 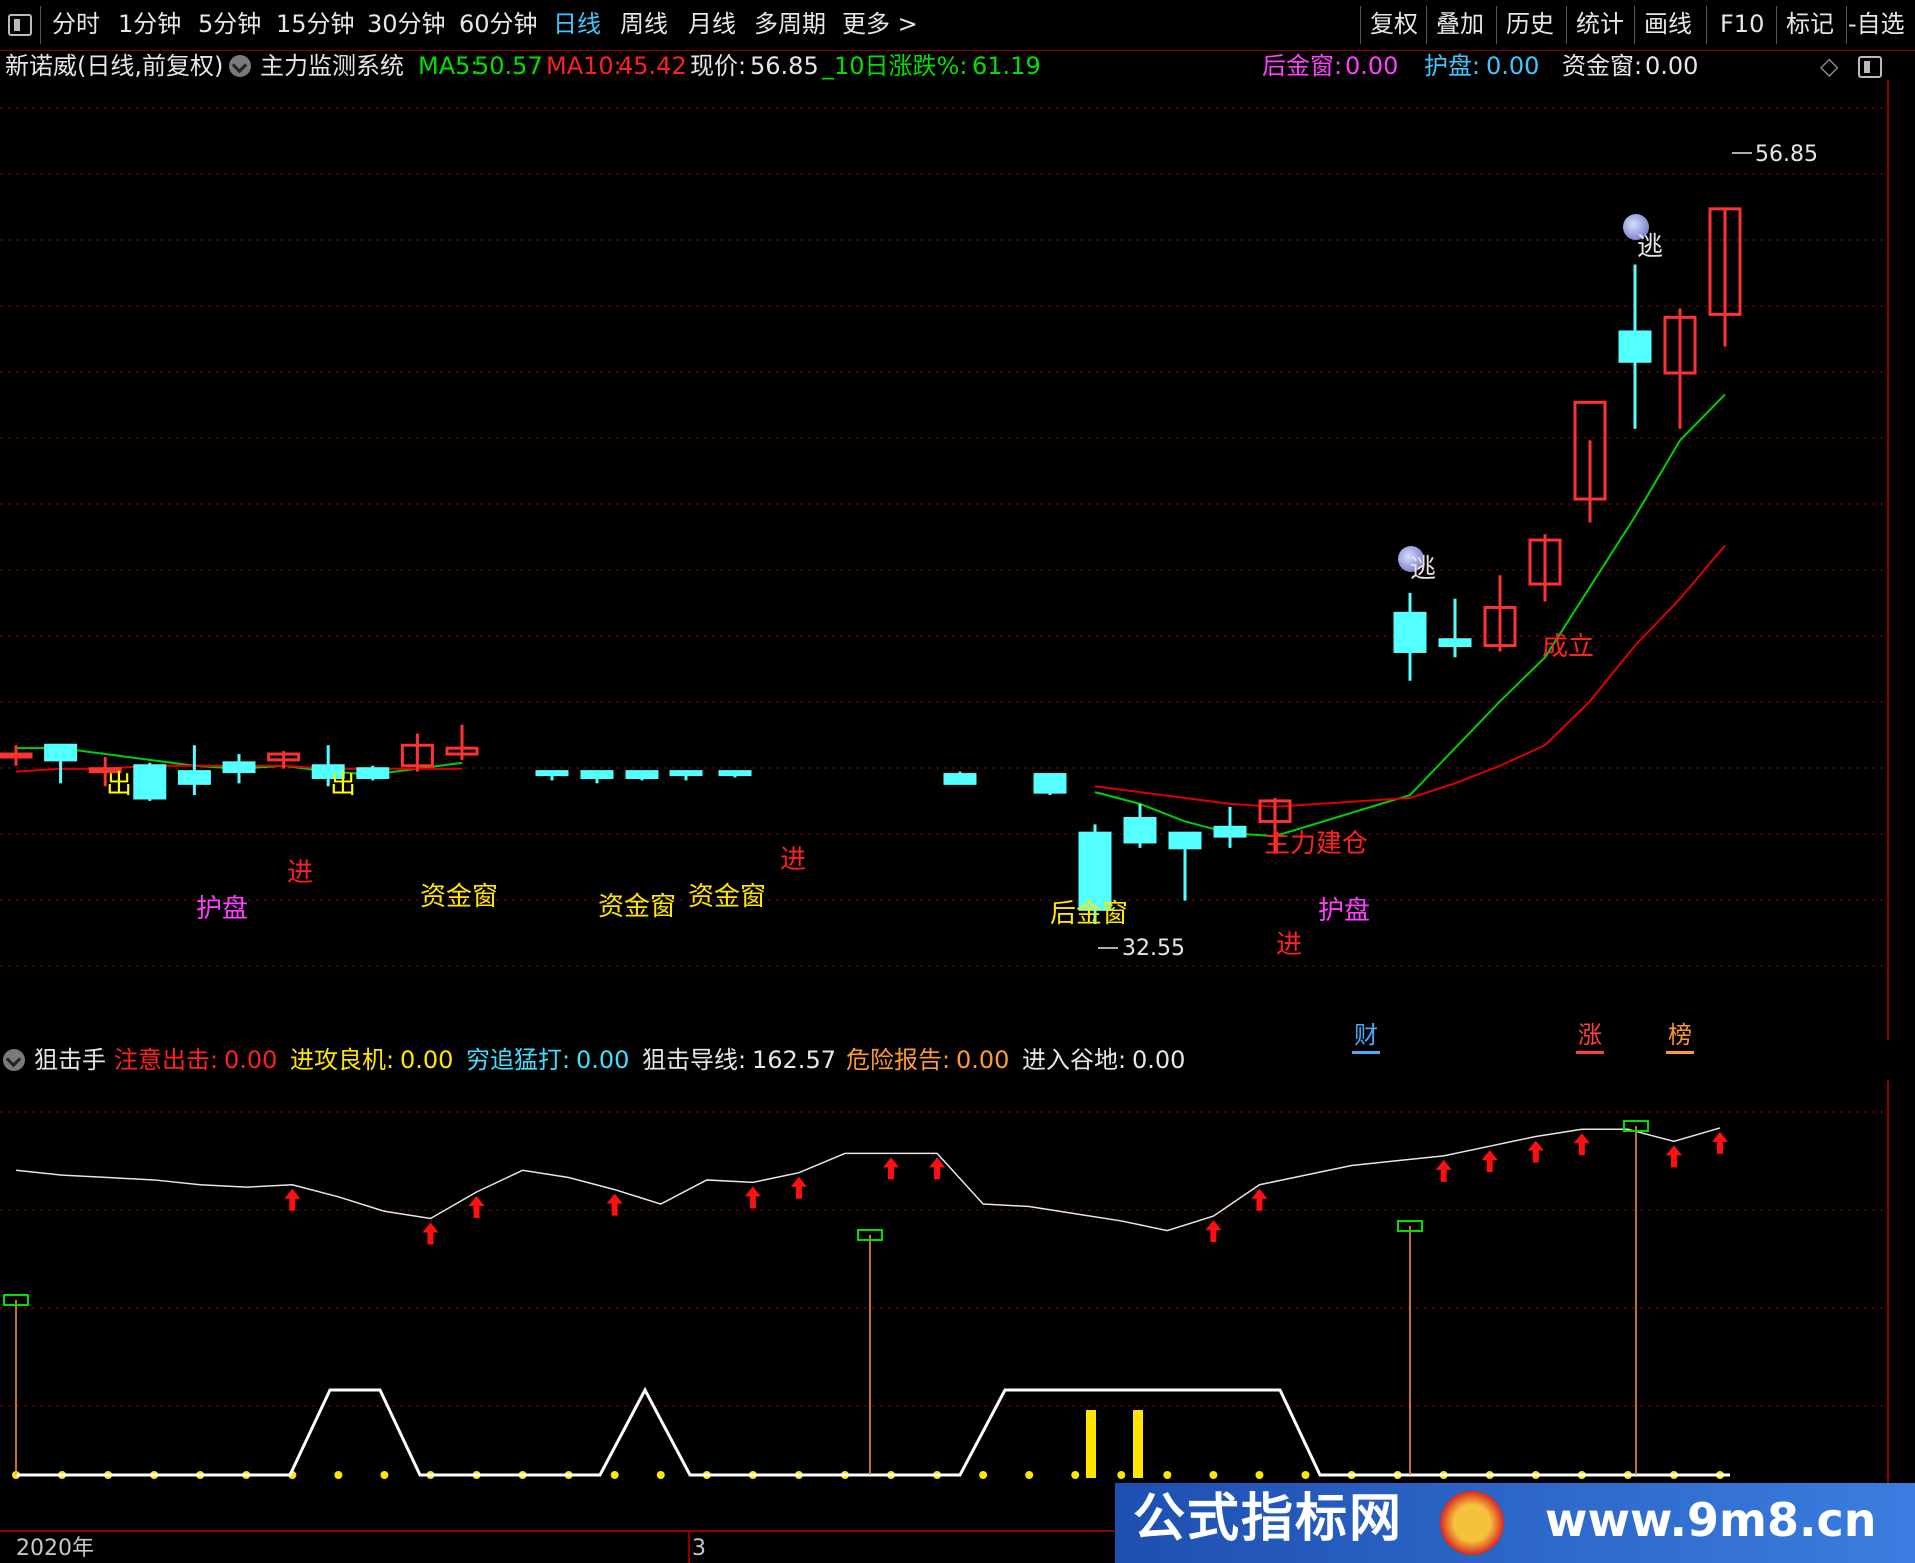 What do you see at coordinates (1829, 66) in the screenshot?
I see `diamond-icon: ◇` at bounding box center [1829, 66].